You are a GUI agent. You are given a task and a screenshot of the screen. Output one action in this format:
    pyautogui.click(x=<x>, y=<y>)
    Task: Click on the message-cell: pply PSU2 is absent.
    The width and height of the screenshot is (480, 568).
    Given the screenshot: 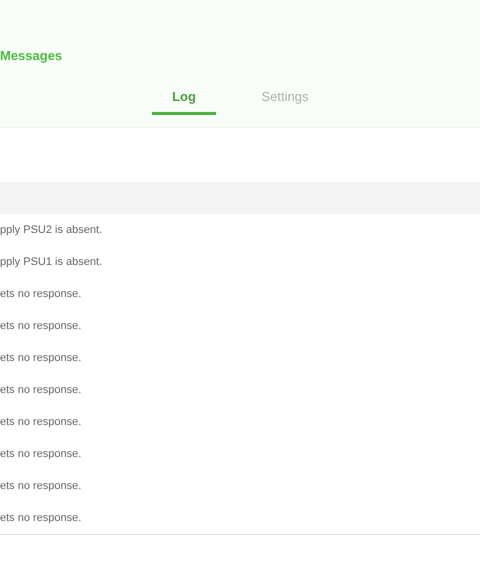 What is the action you would take?
    pyautogui.click(x=51, y=230)
    